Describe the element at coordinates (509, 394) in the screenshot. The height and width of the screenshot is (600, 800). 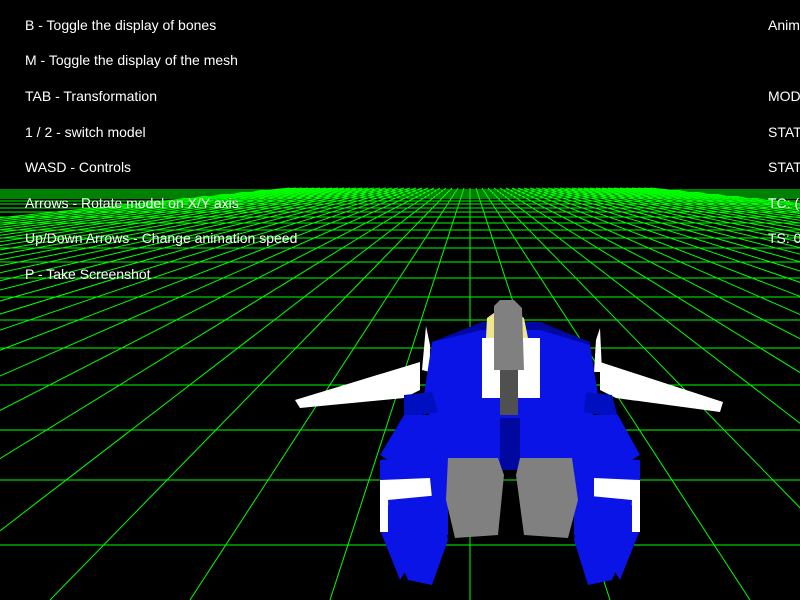
I see `cannon-barrel` at that location.